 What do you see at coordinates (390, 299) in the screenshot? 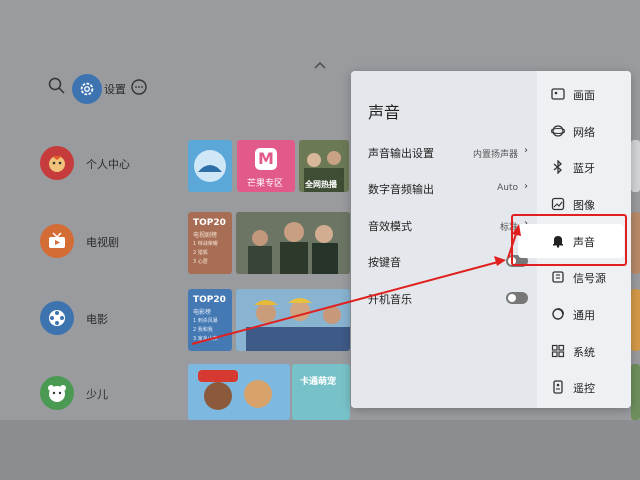
I see `row-label: 开机音乐` at bounding box center [390, 299].